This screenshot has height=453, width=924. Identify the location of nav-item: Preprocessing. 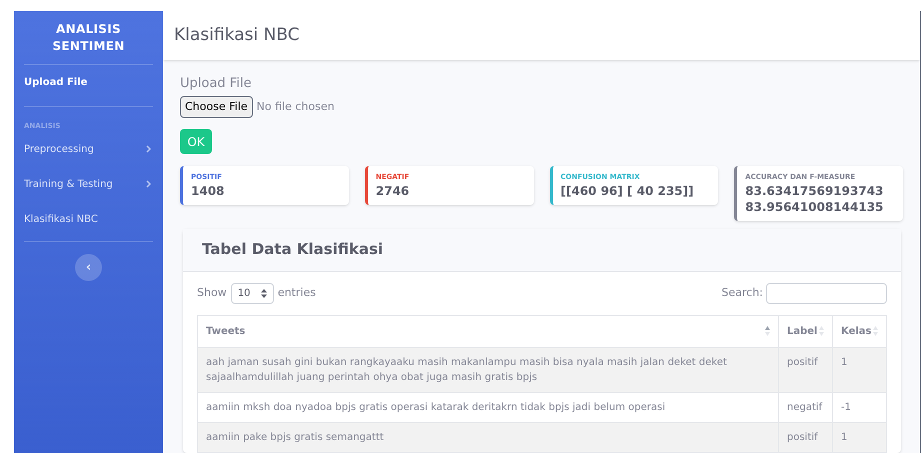
(88, 149).